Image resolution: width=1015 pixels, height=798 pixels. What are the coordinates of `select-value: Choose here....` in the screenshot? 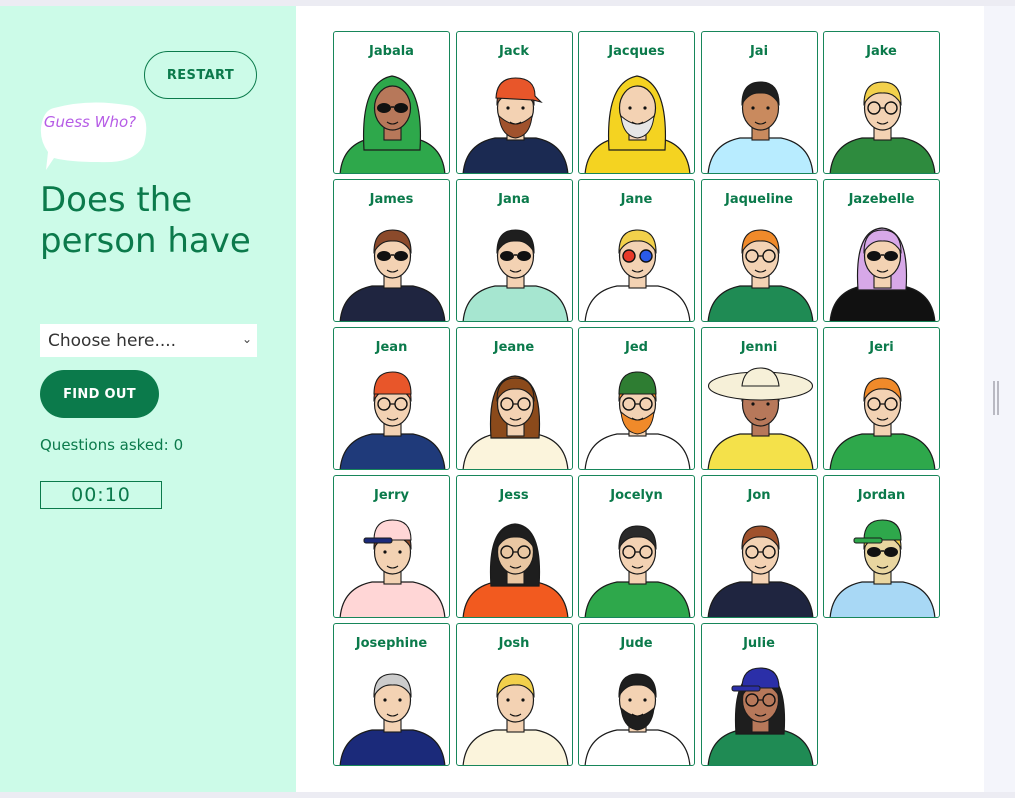 It's located at (112, 340).